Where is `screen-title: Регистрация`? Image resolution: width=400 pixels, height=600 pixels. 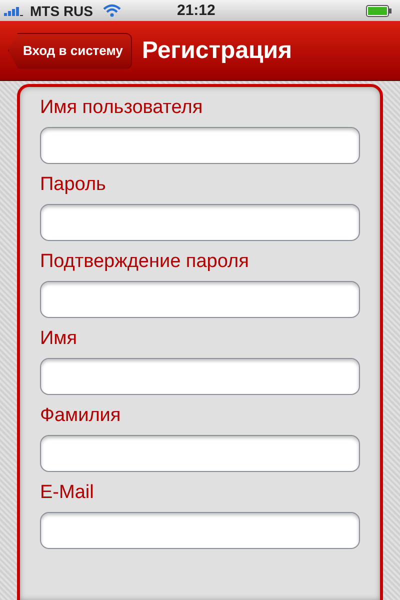 screen-title: Регистрация is located at coordinates (217, 50).